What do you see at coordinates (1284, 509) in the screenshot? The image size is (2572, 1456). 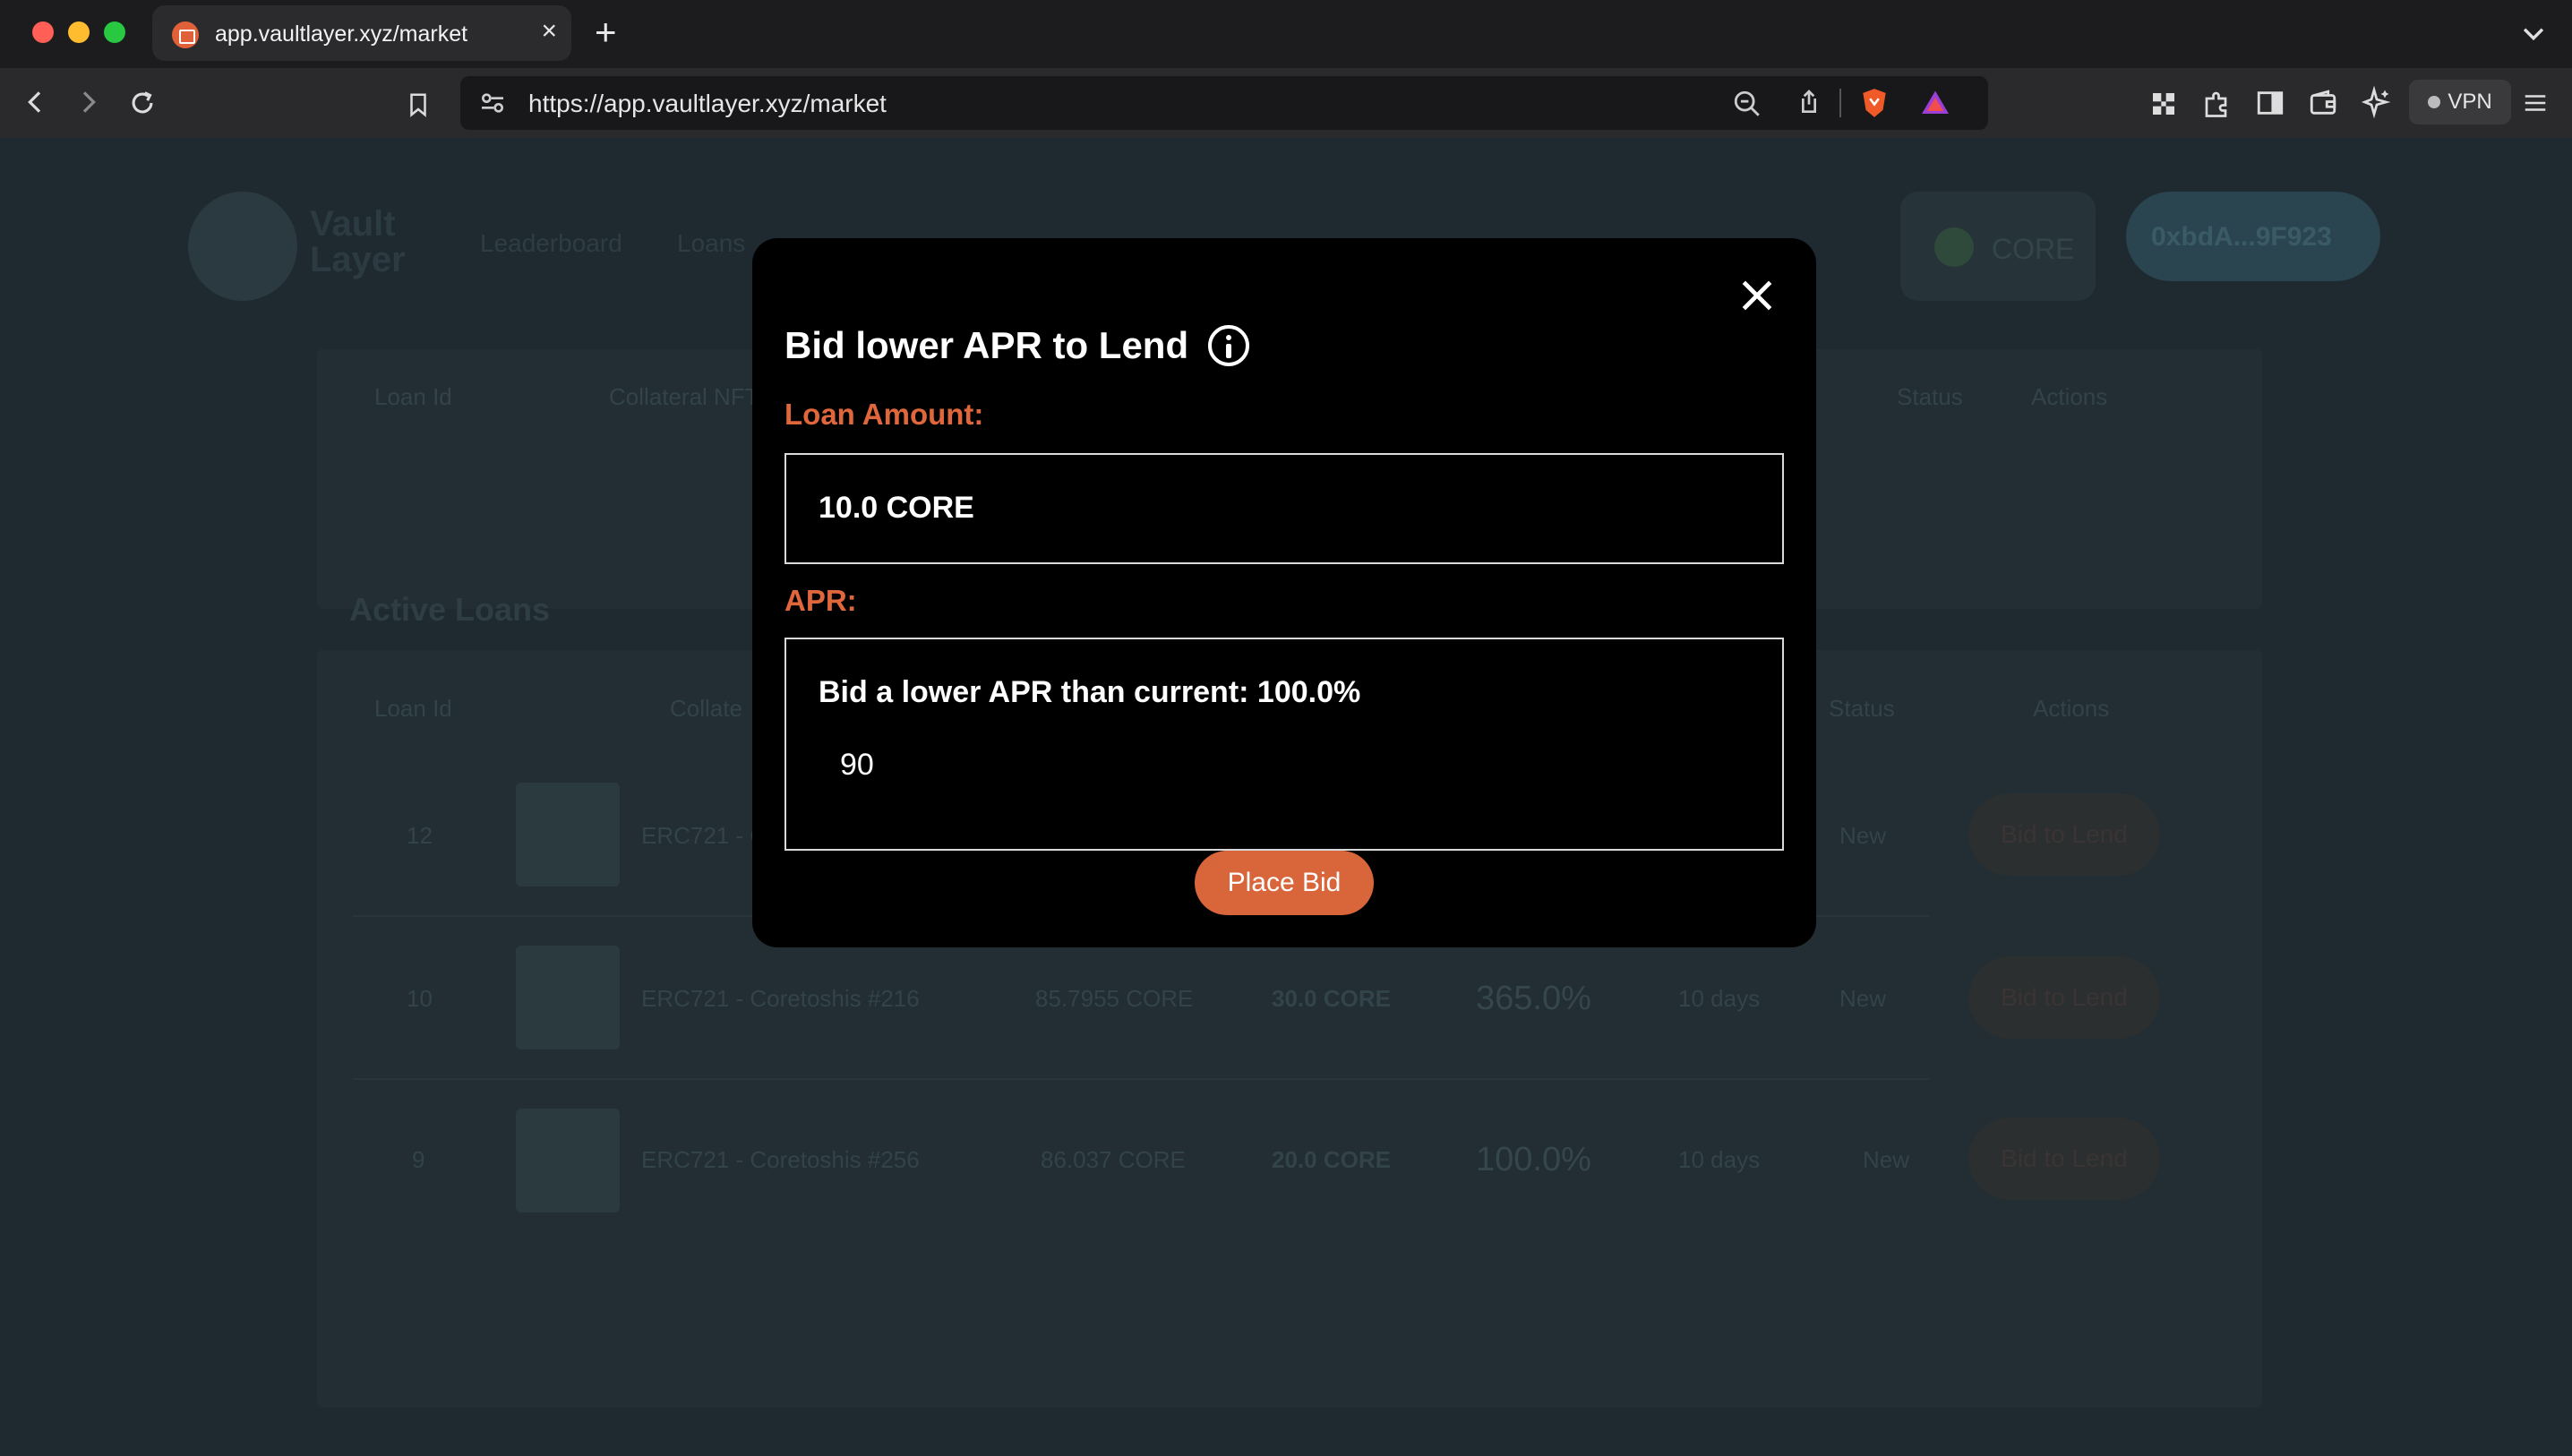 I see `loan-amount-box: 10.0 CORE` at bounding box center [1284, 509].